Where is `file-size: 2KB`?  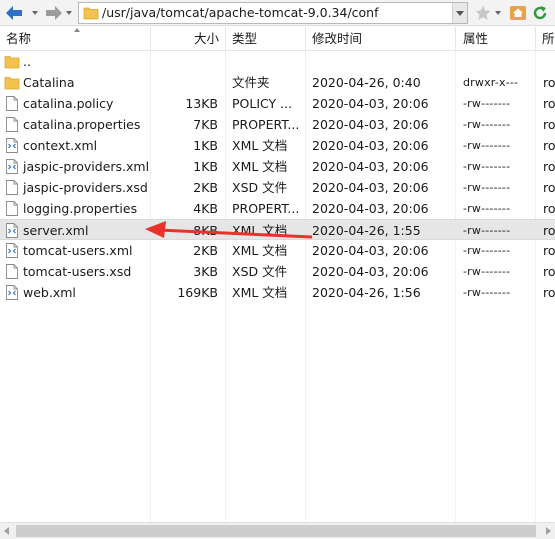
file-size: 2KB is located at coordinates (205, 250).